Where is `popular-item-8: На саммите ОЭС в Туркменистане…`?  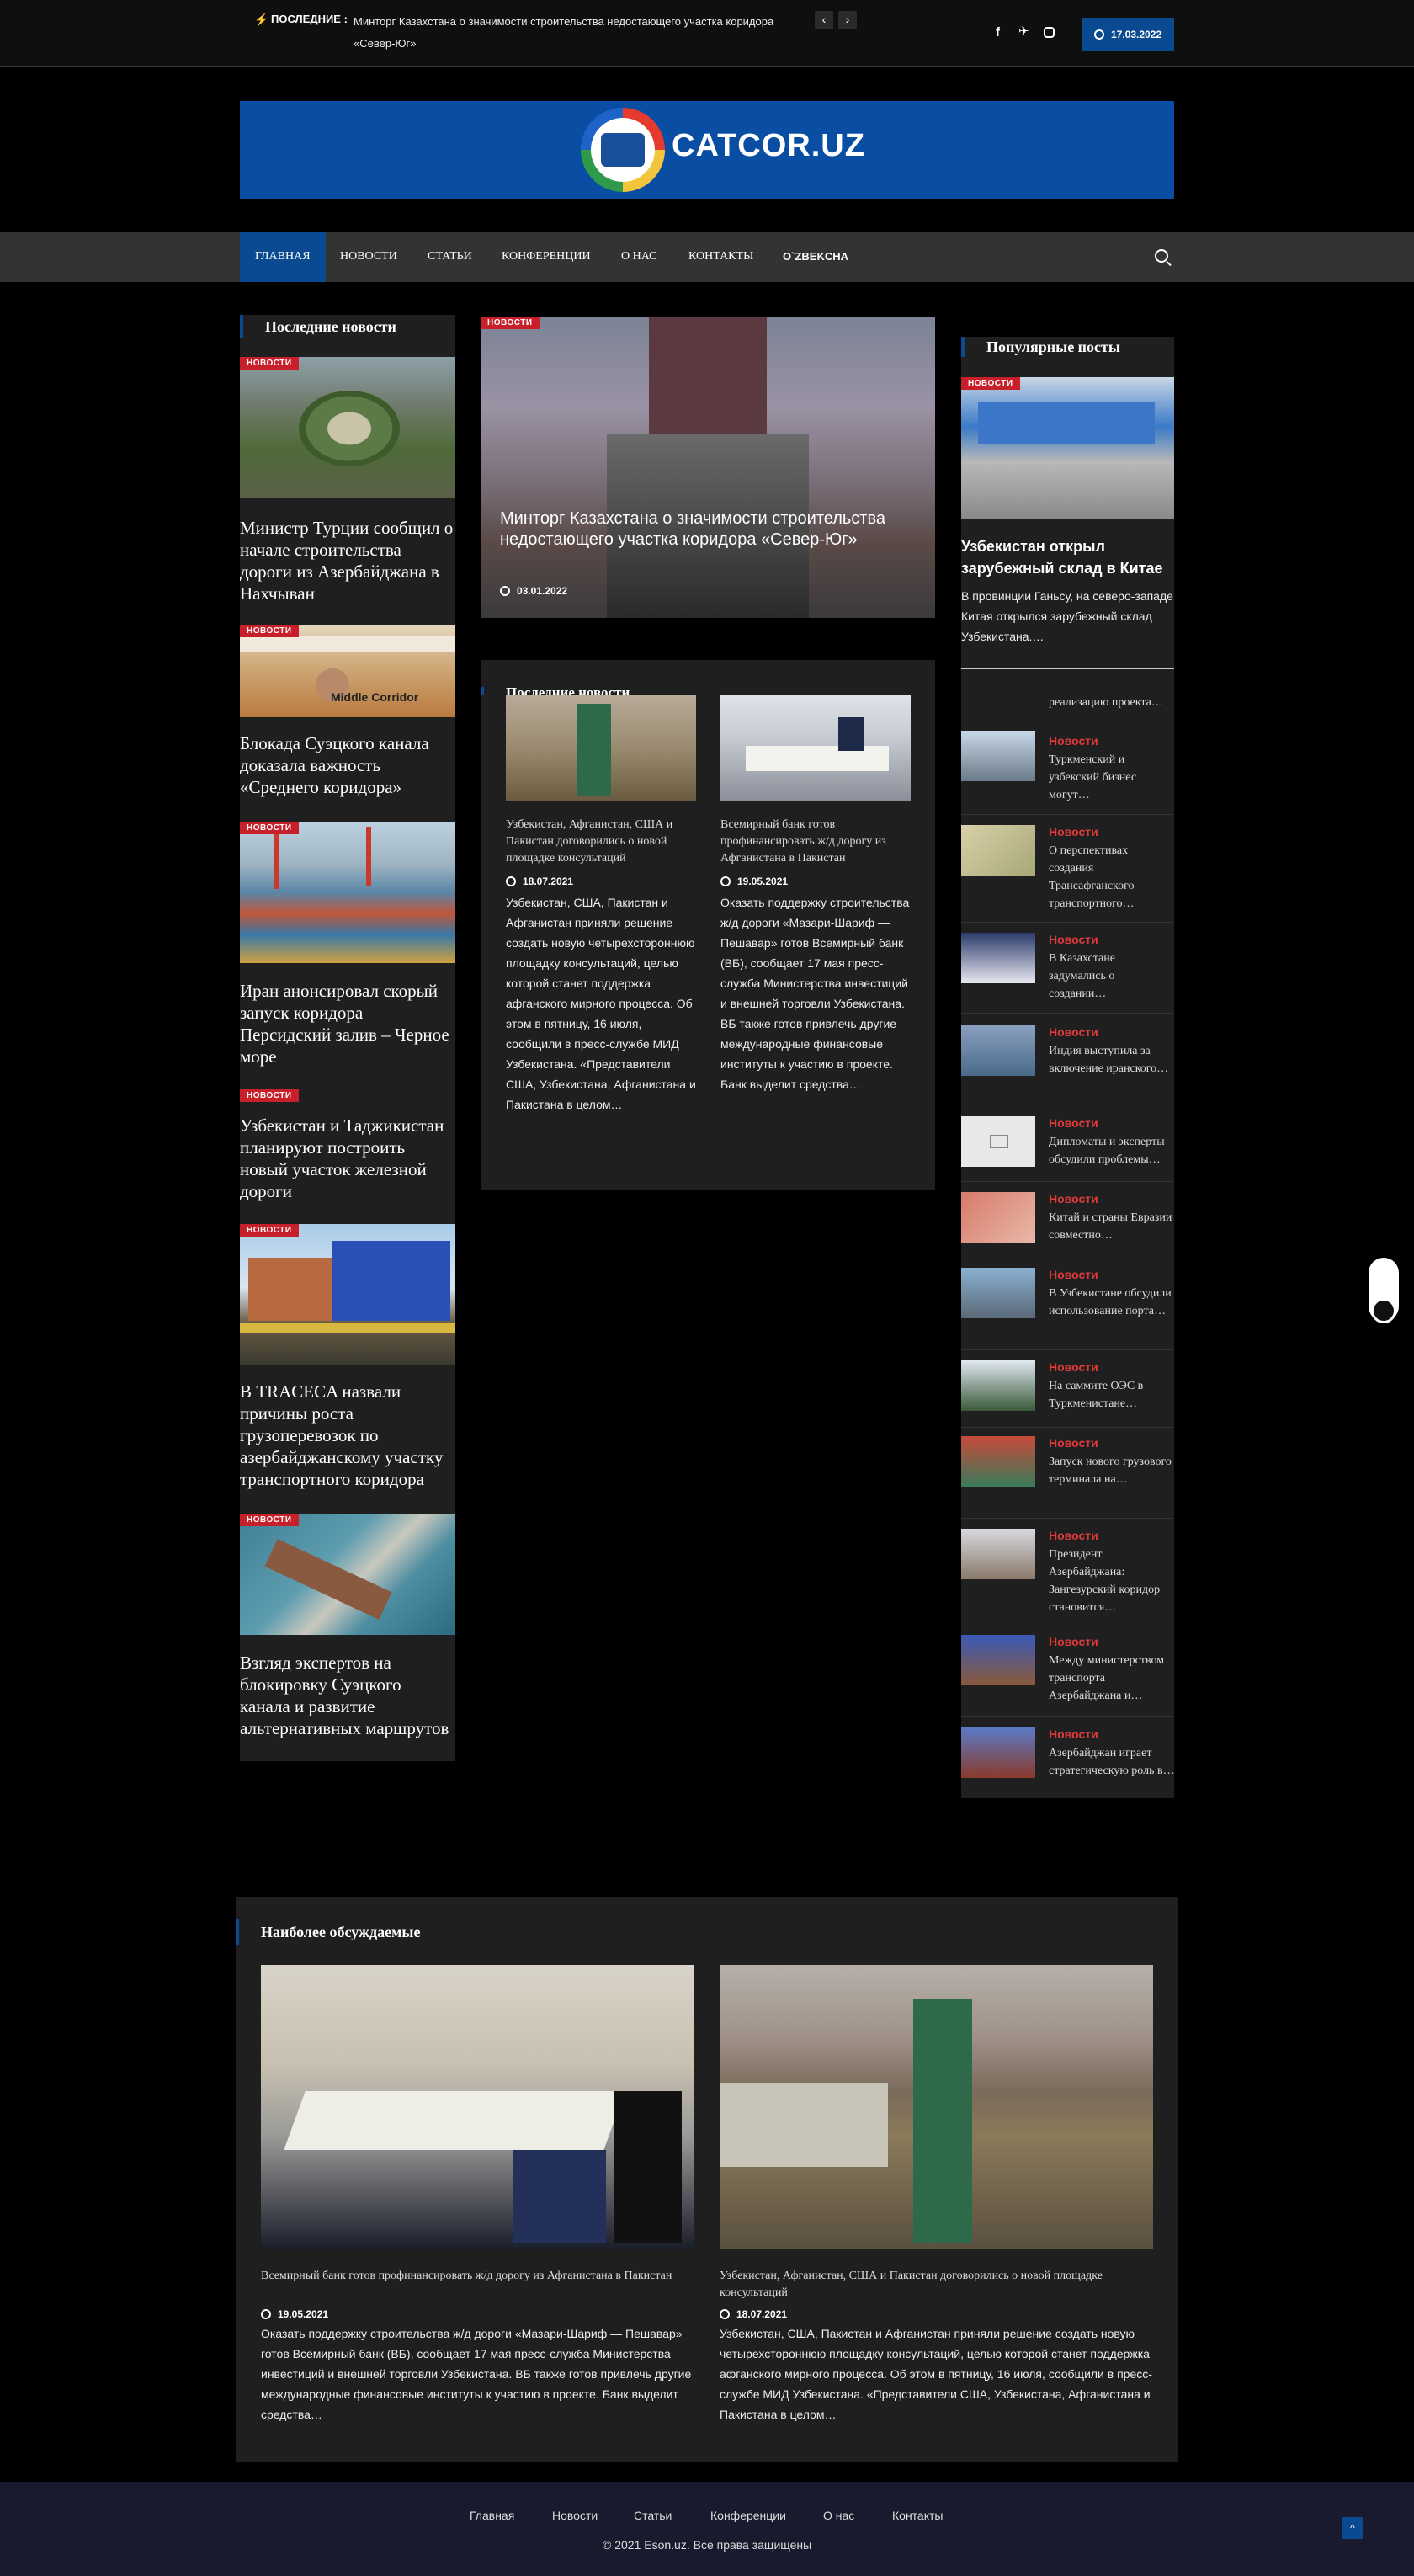
popular-item-8: На саммите ОЭС в Туркменистане… is located at coordinates (1112, 1395).